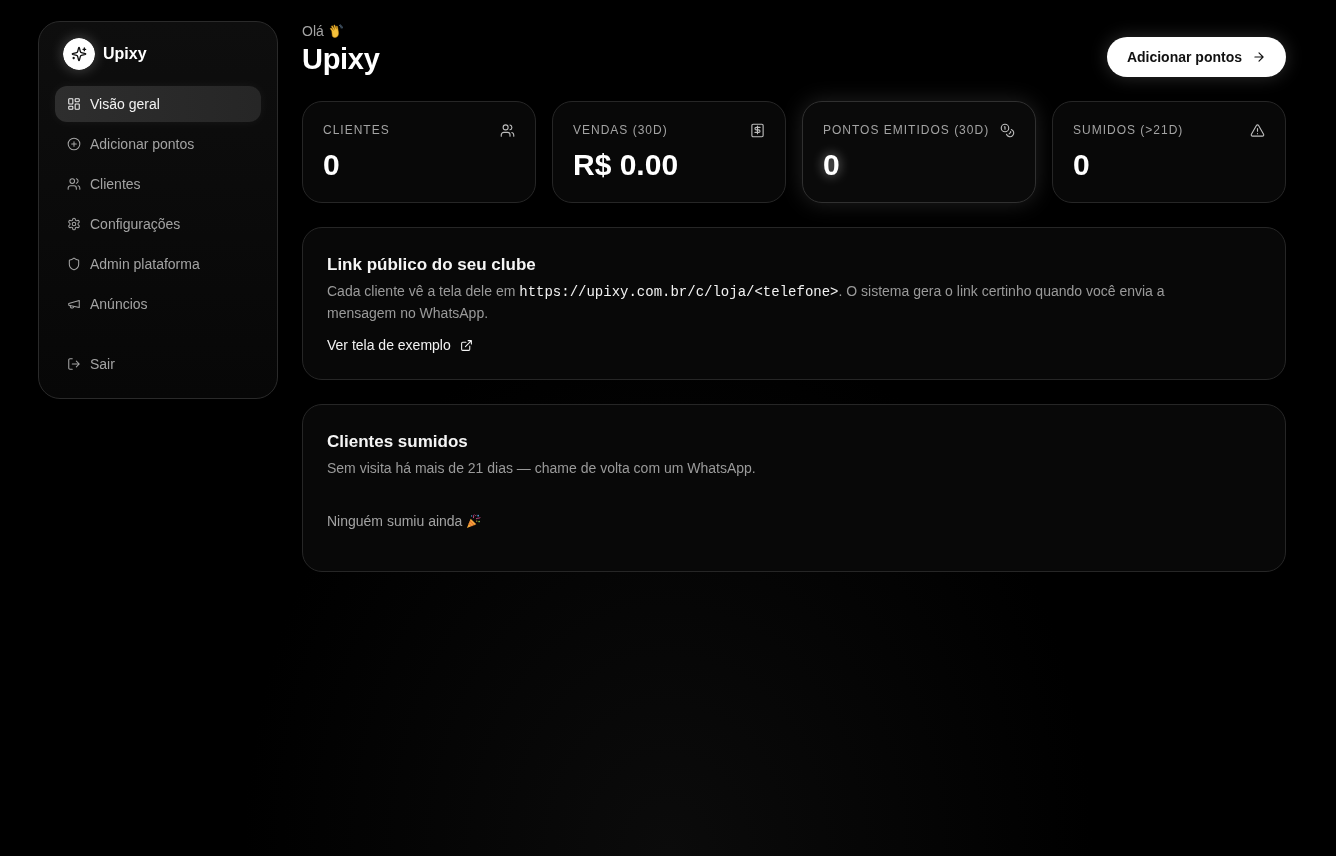 This screenshot has height=856, width=1336. What do you see at coordinates (158, 184) in the screenshot?
I see `nav-item: Clientes` at bounding box center [158, 184].